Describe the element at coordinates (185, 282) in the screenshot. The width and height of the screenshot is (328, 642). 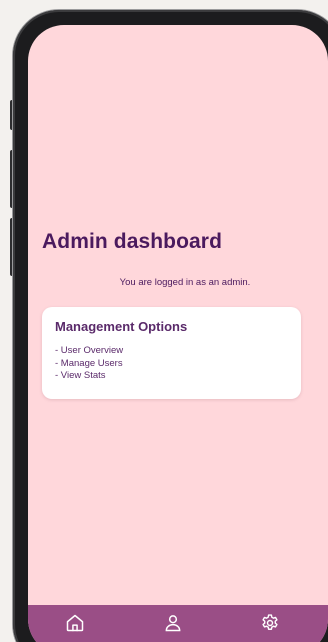
I see `login-status-text: You are logged in as an admin.` at that location.